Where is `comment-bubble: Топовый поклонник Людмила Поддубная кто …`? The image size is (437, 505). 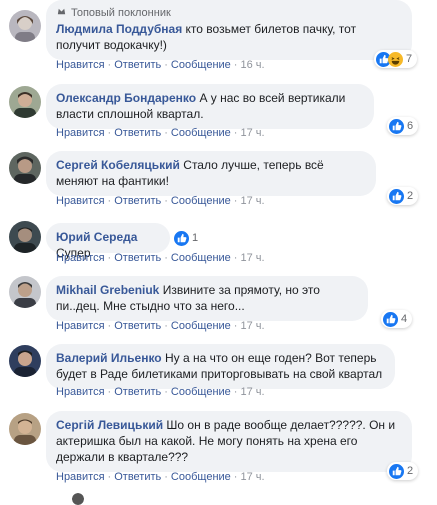 comment-bubble: Топовый поклонник Людмила Поддубная кто … is located at coordinates (229, 30).